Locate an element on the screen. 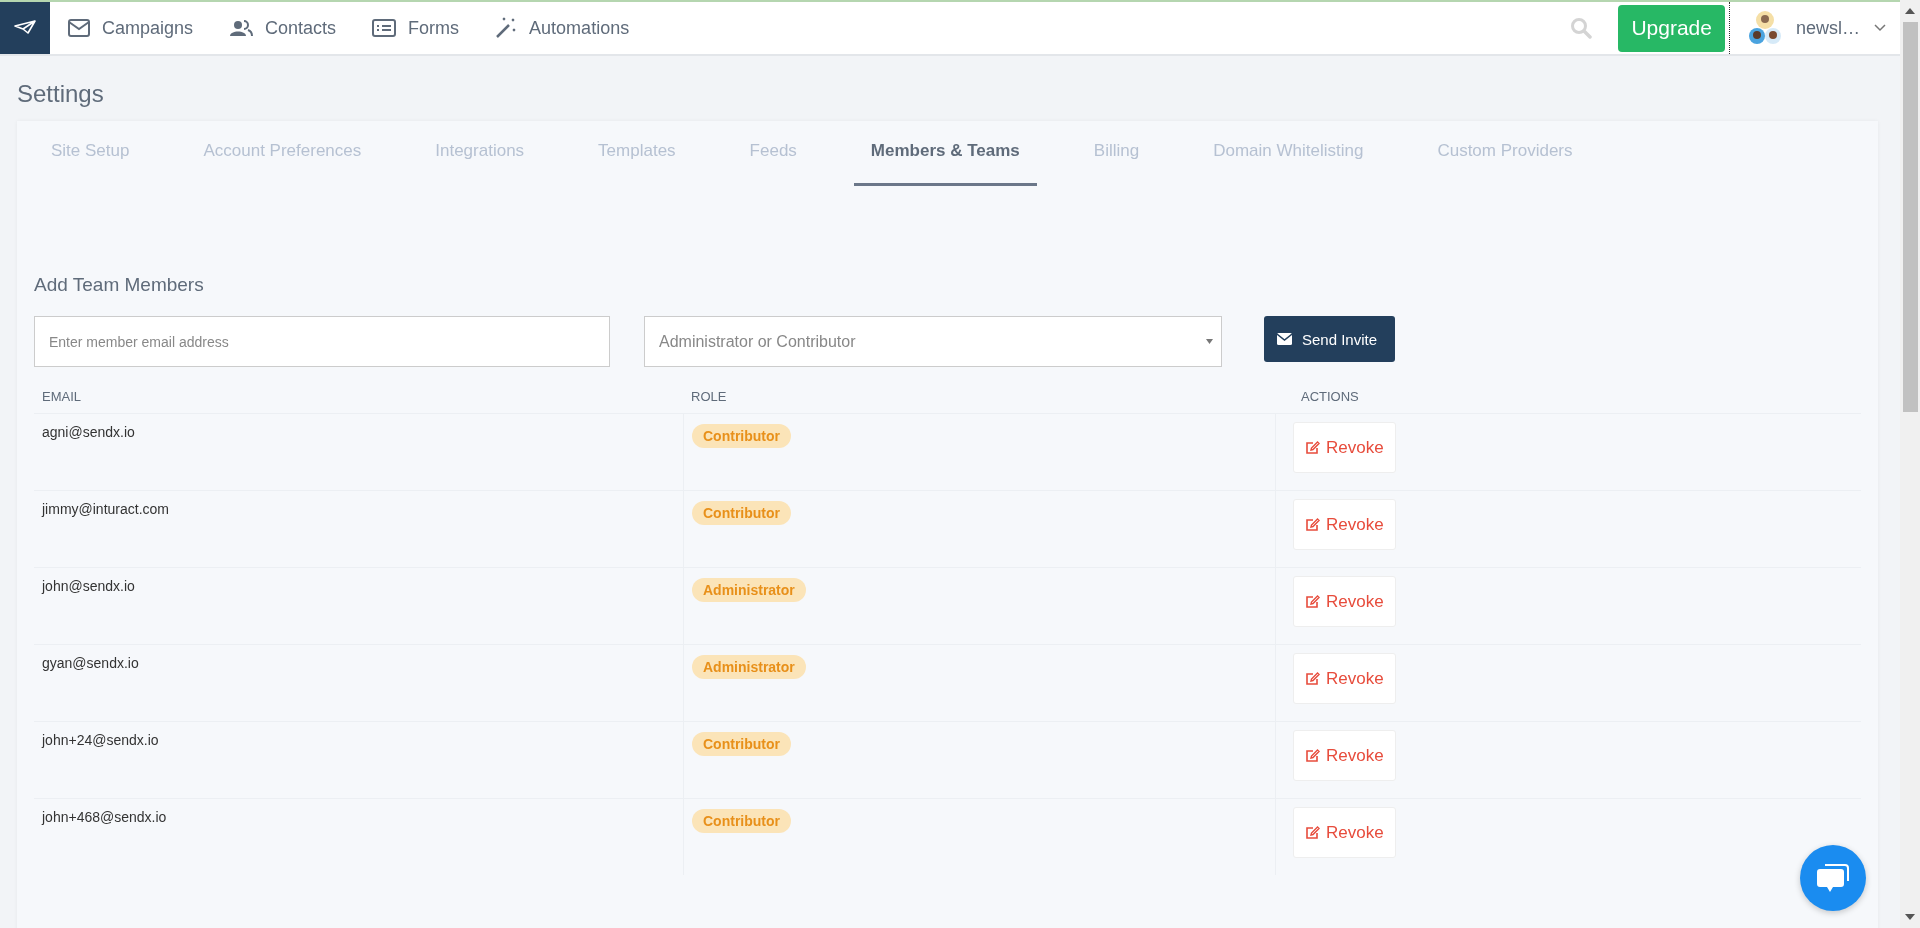 Image resolution: width=1920 pixels, height=928 pixels. section-heading: Add Team Members is located at coordinates (119, 285).